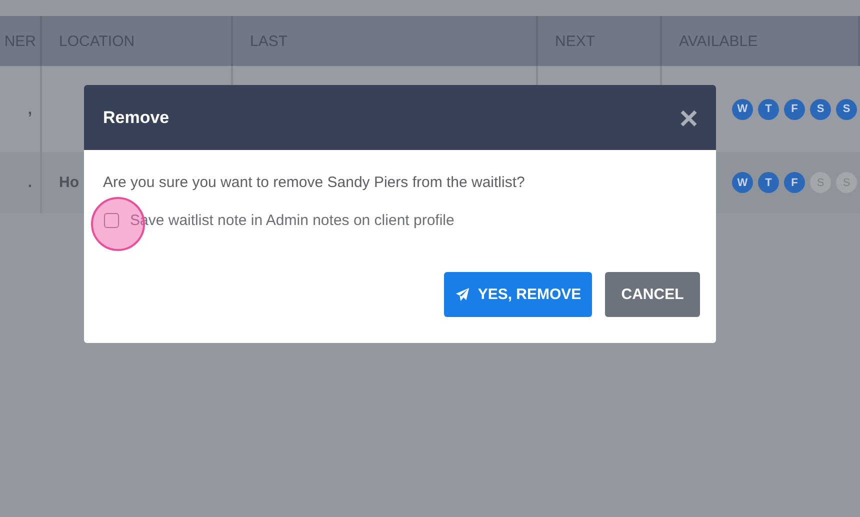  I want to click on yes-remove-button: YES, REMOVE, so click(518, 294).